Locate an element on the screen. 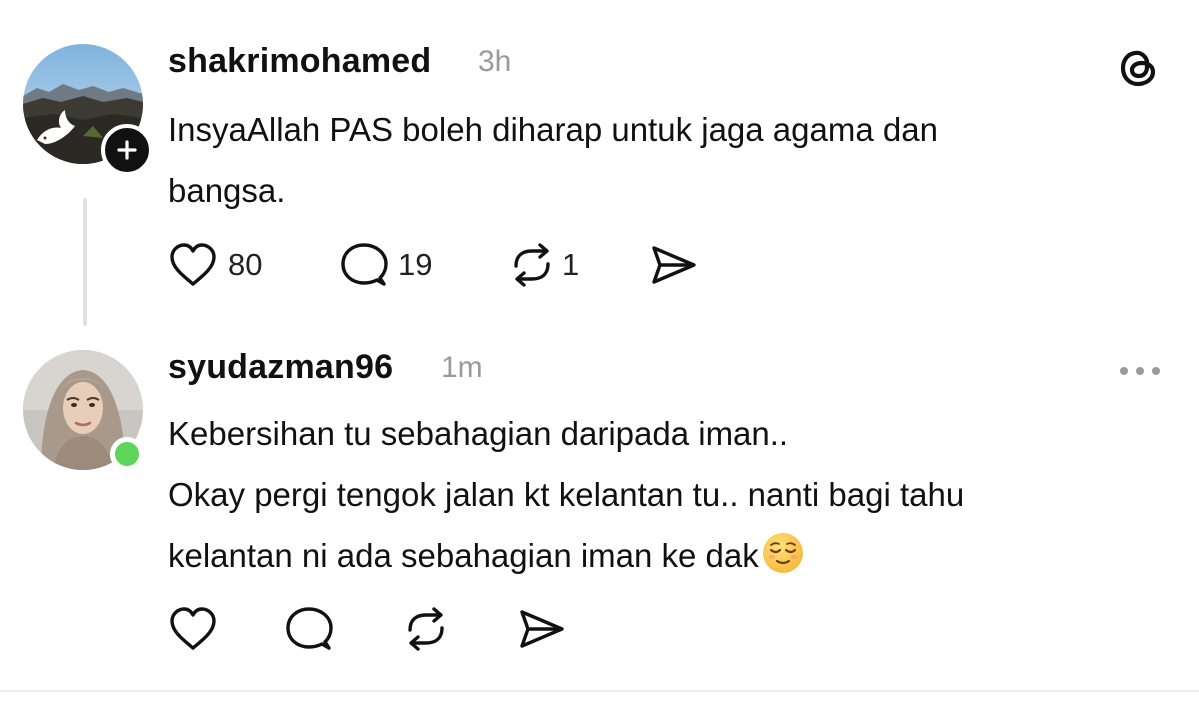 The height and width of the screenshot is (701, 1199). post-text-line-1: Kebersihan tu sebahagian daripada iman.. is located at coordinates (478, 433).